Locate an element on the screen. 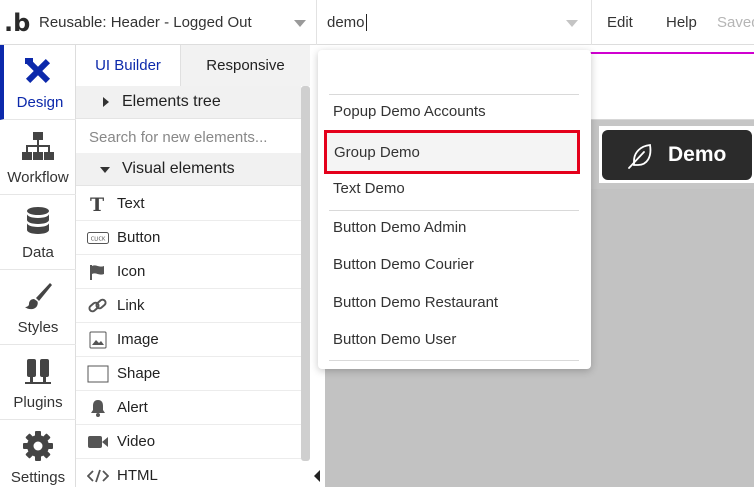 The image size is (754, 487). rail-label: Data is located at coordinates (38, 252).